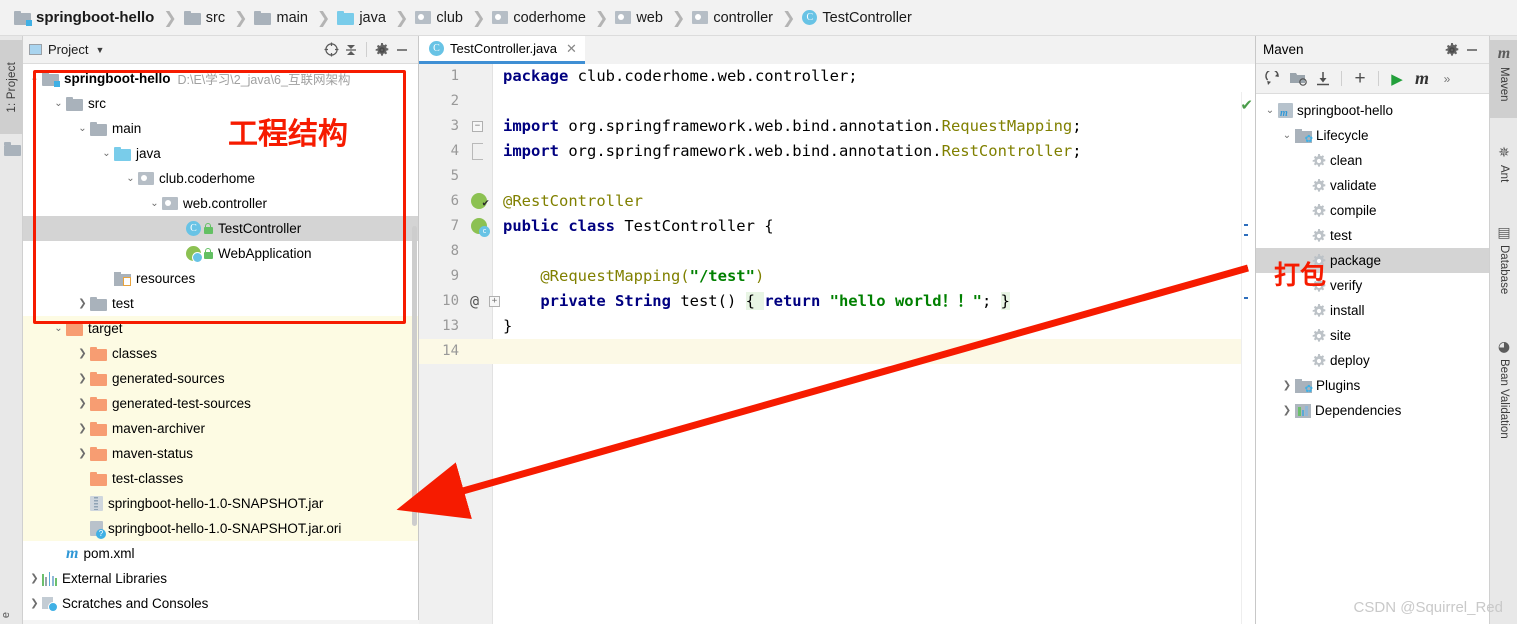  I want to click on breadcrumb-item-testcontroller: C TestController, so click(857, 17).